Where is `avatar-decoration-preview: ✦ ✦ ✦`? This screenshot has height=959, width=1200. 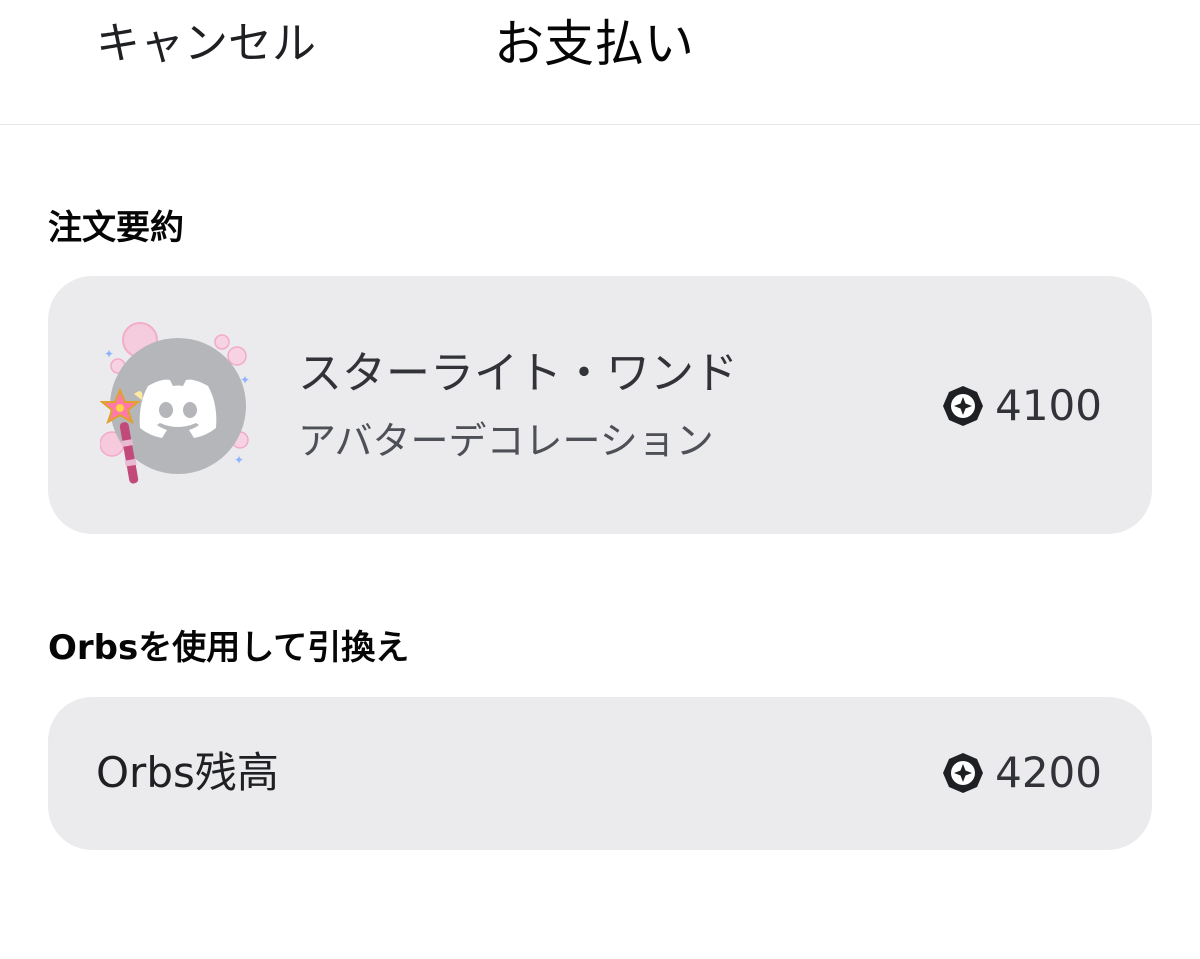 avatar-decoration-preview: ✦ ✦ ✦ is located at coordinates (179, 405).